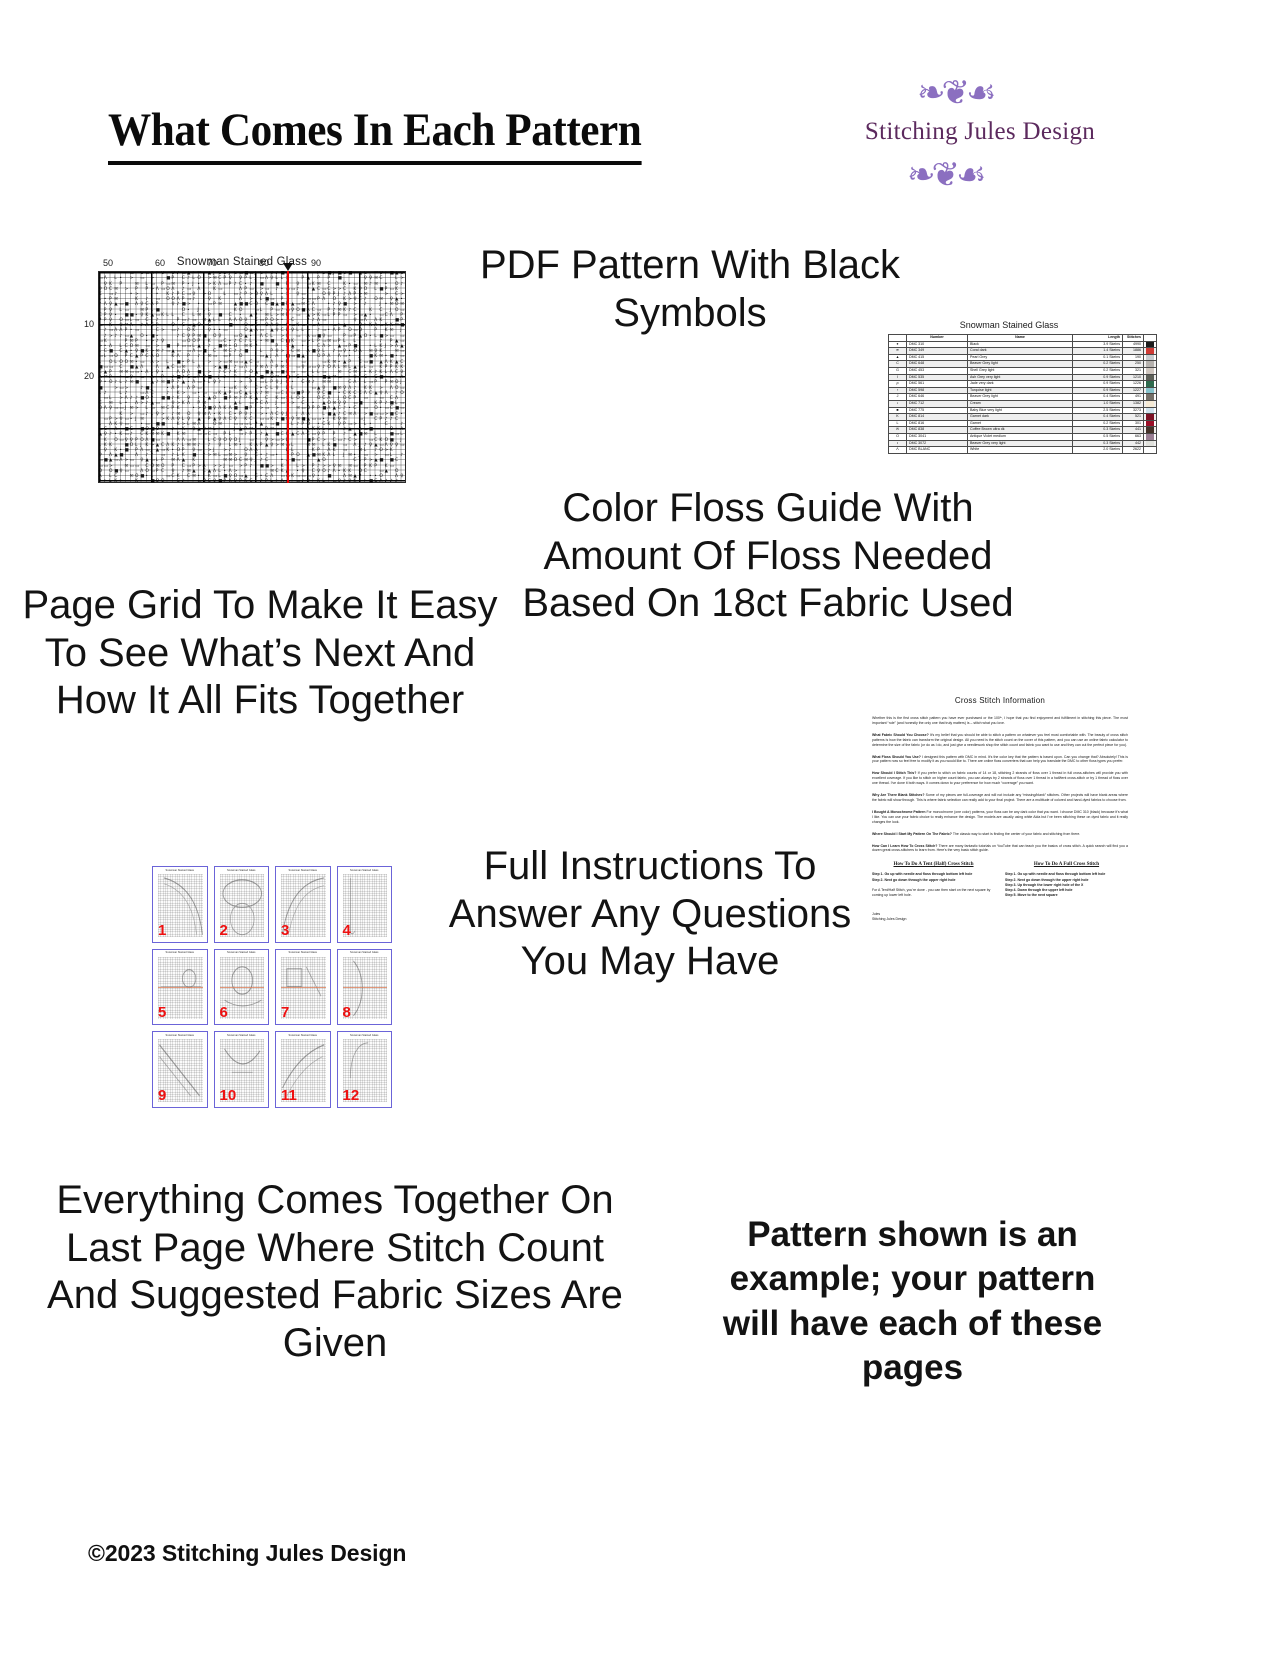  What do you see at coordinates (937, 403) in the screenshot?
I see `floss-number: DMC 712` at bounding box center [937, 403].